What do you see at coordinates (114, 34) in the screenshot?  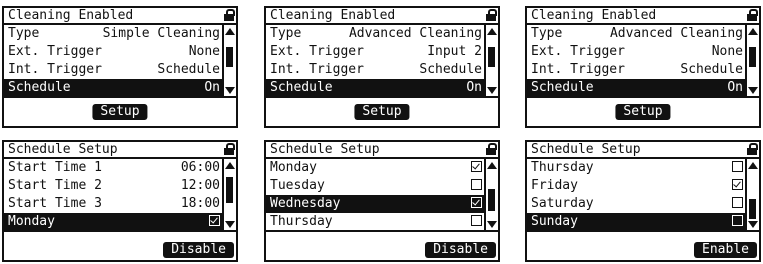 I see `menu-row-type: Type Simple Cleaning` at bounding box center [114, 34].